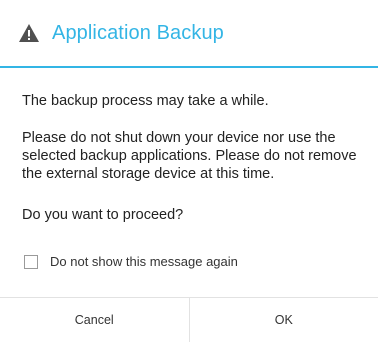  Describe the element at coordinates (94, 320) in the screenshot. I see `cancel-button: Cancel` at that location.